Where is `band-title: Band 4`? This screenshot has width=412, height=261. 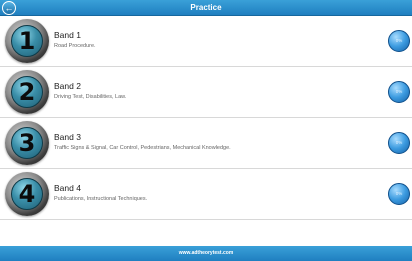 band-title: Band 4 is located at coordinates (67, 188).